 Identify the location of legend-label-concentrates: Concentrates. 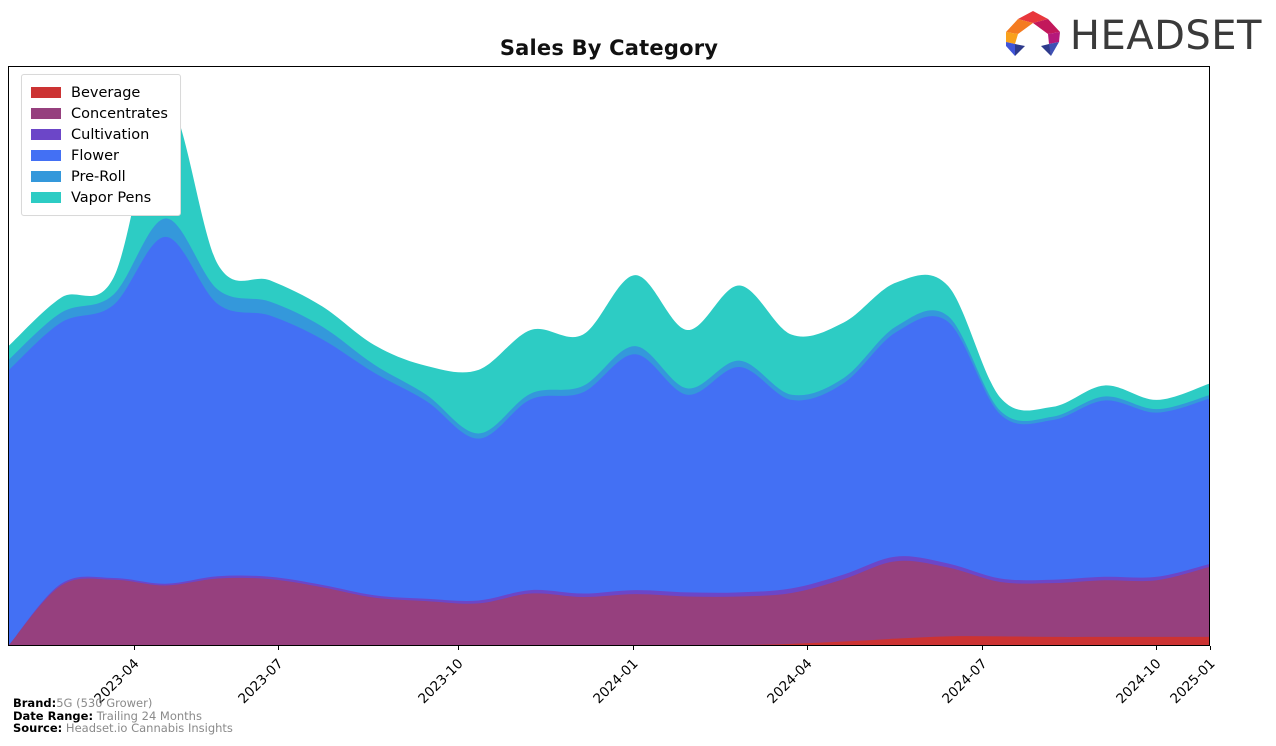
(119, 113).